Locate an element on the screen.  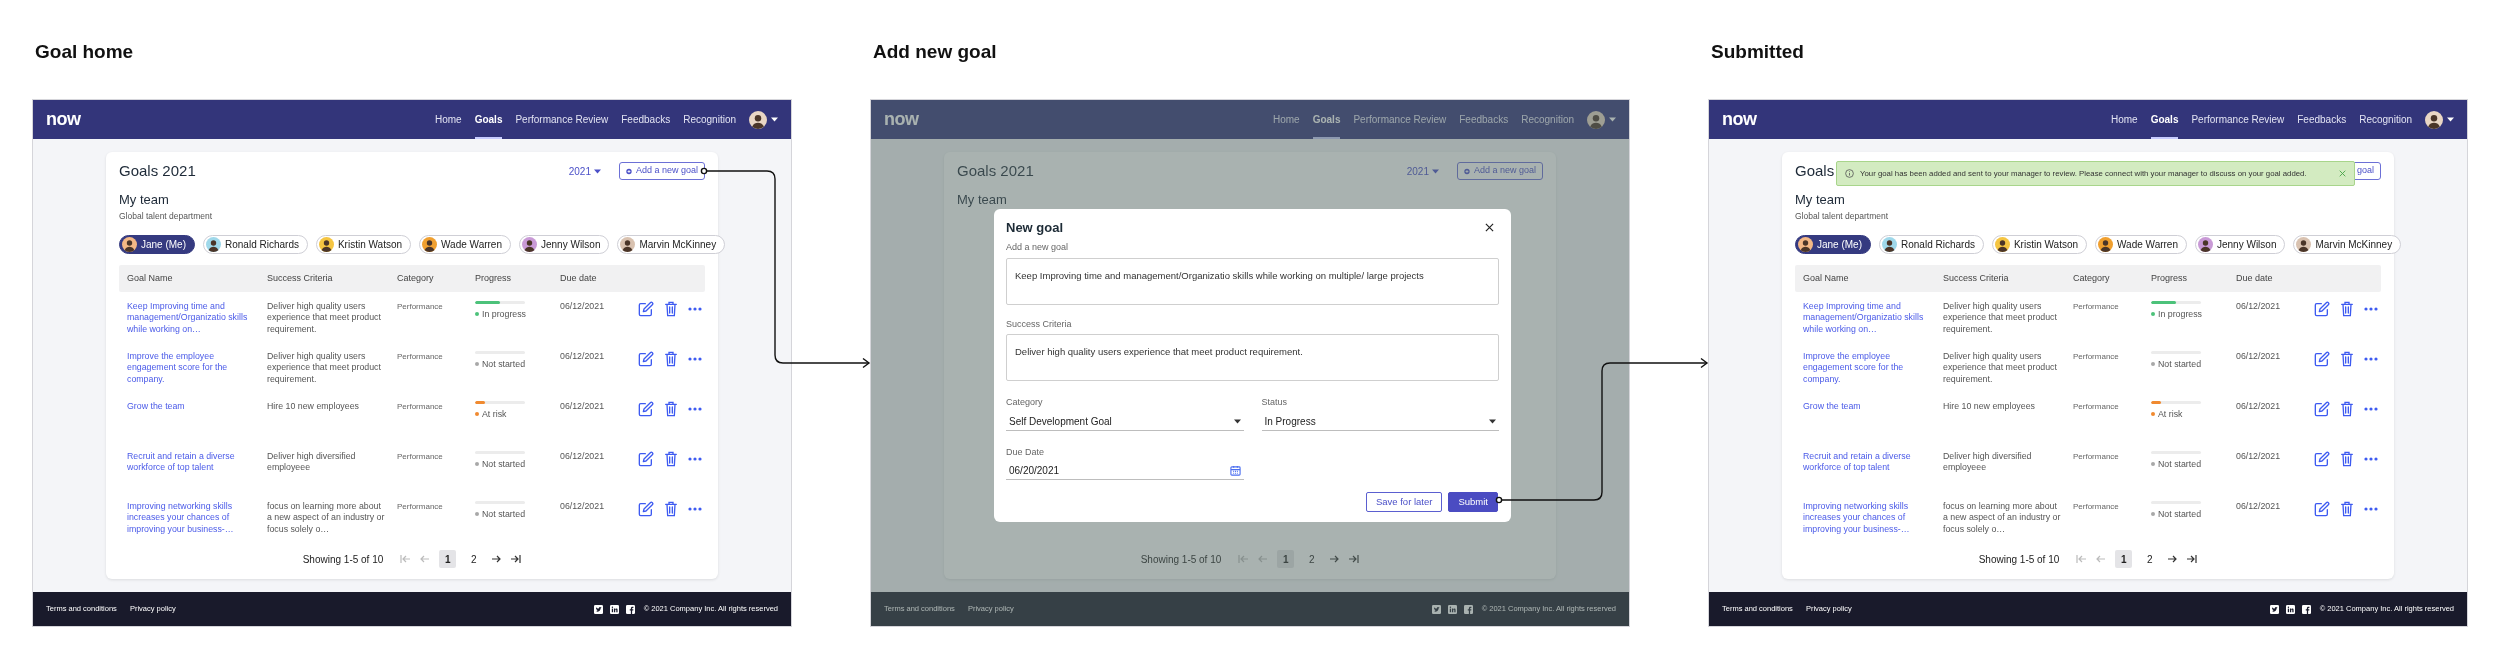
date-field: 06/20/2021 is located at coordinates (1125, 471).